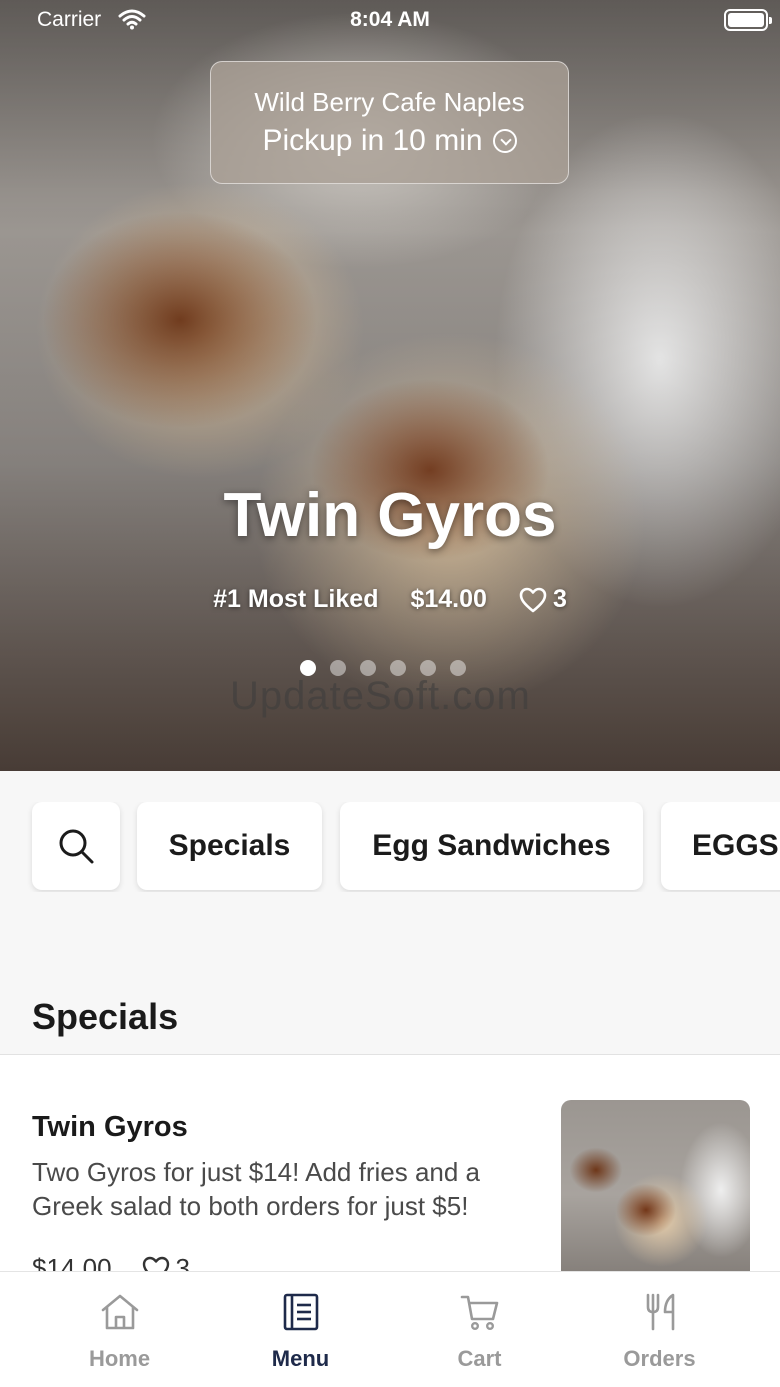 The width and height of the screenshot is (780, 1387). I want to click on category-chips: Specials Egg Sandwiches EGGS, so click(390, 847).